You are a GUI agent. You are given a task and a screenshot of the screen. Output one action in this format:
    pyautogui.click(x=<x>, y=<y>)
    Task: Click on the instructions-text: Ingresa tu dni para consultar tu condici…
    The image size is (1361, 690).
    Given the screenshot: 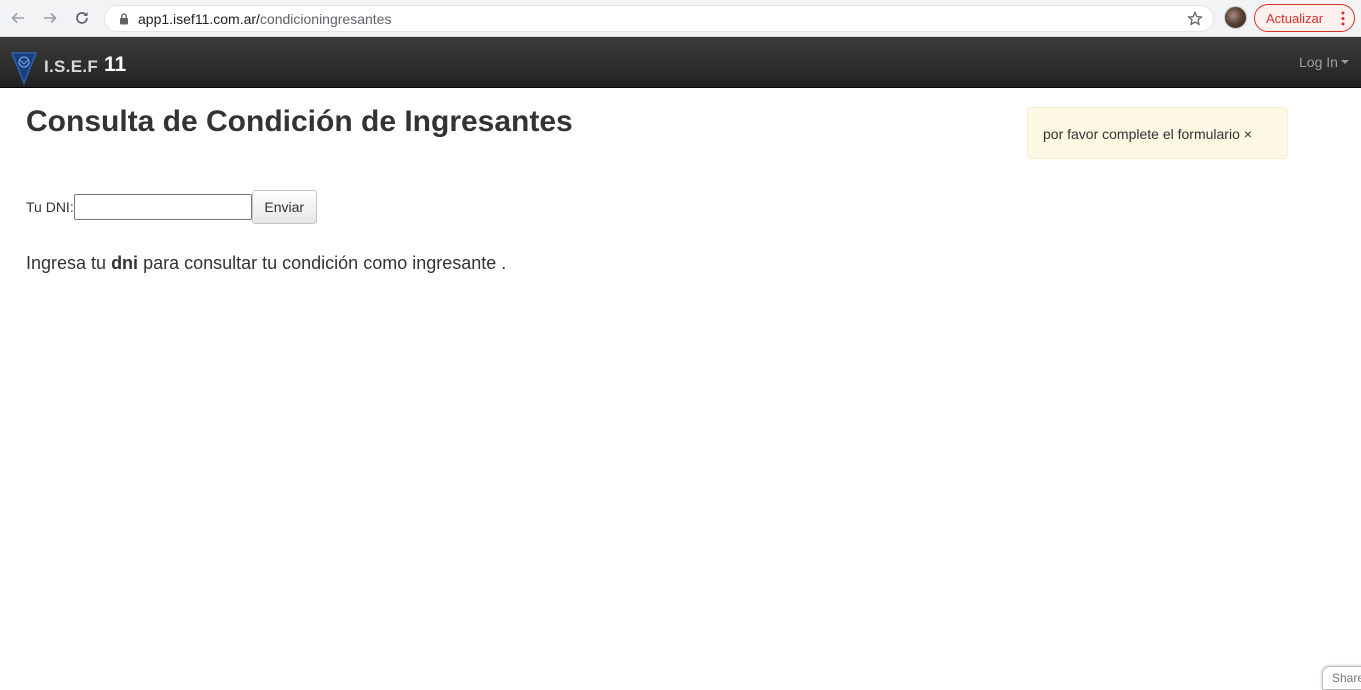 What is the action you would take?
    pyautogui.click(x=266, y=263)
    